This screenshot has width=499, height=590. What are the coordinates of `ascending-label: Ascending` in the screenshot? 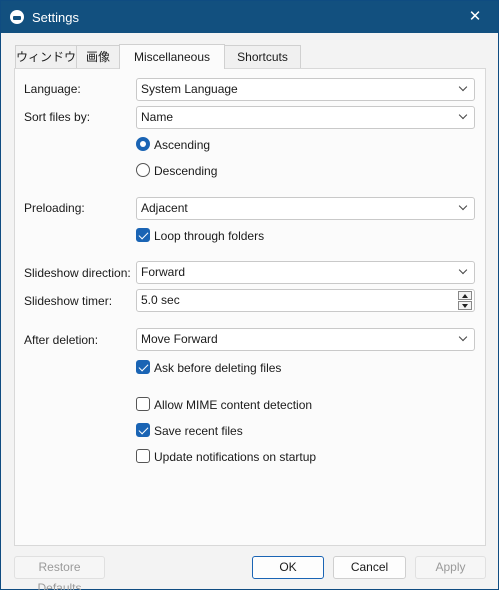 It's located at (182, 145).